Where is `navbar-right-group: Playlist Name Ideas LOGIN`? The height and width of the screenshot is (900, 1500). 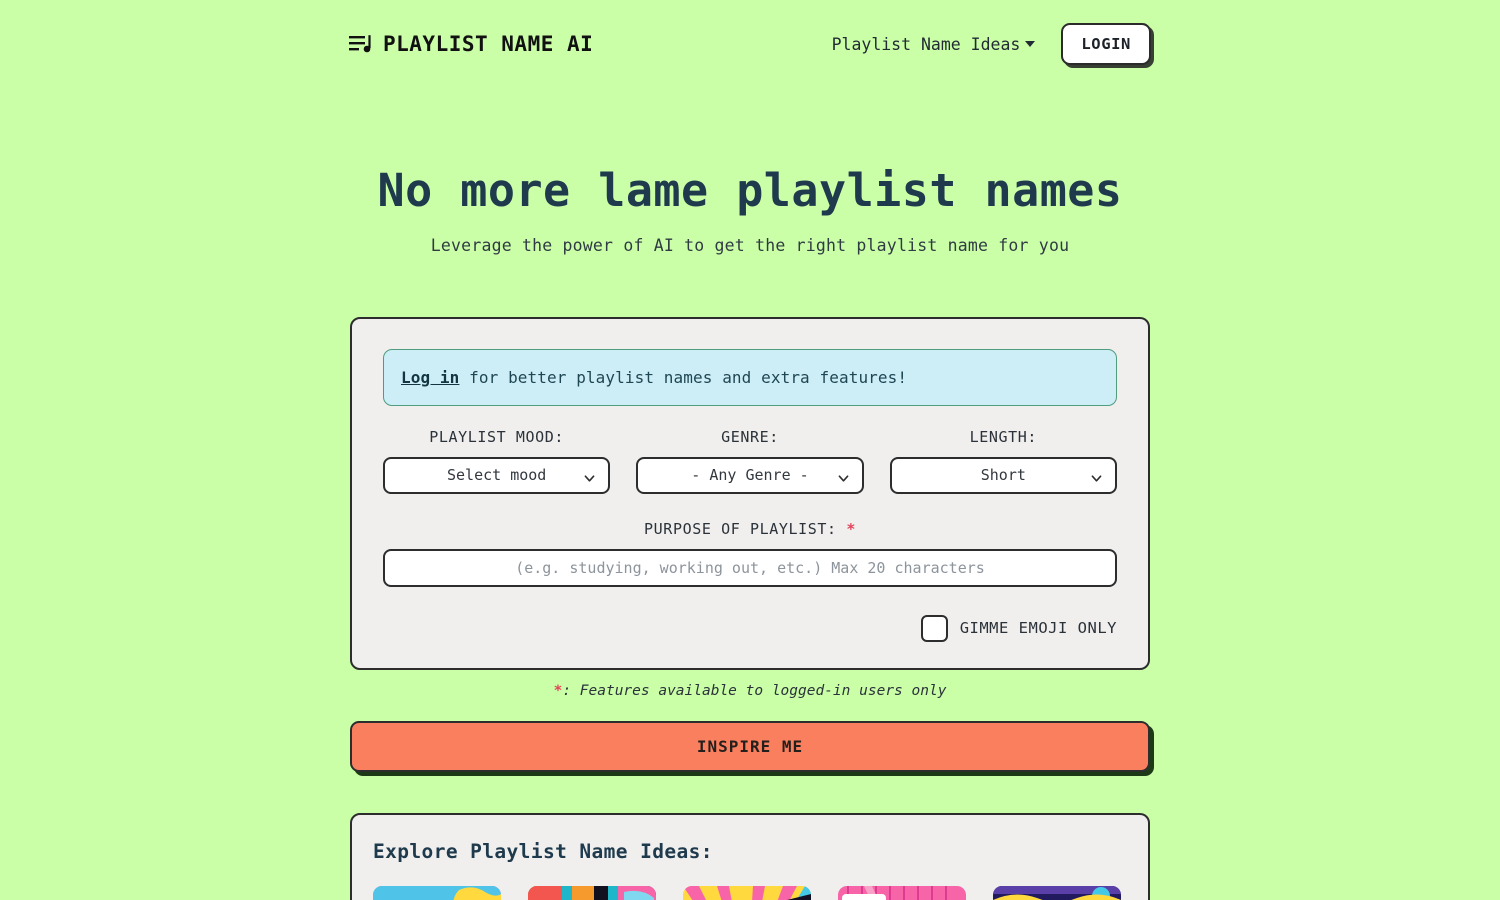 navbar-right-group: Playlist Name Ideas LOGIN is located at coordinates (991, 44).